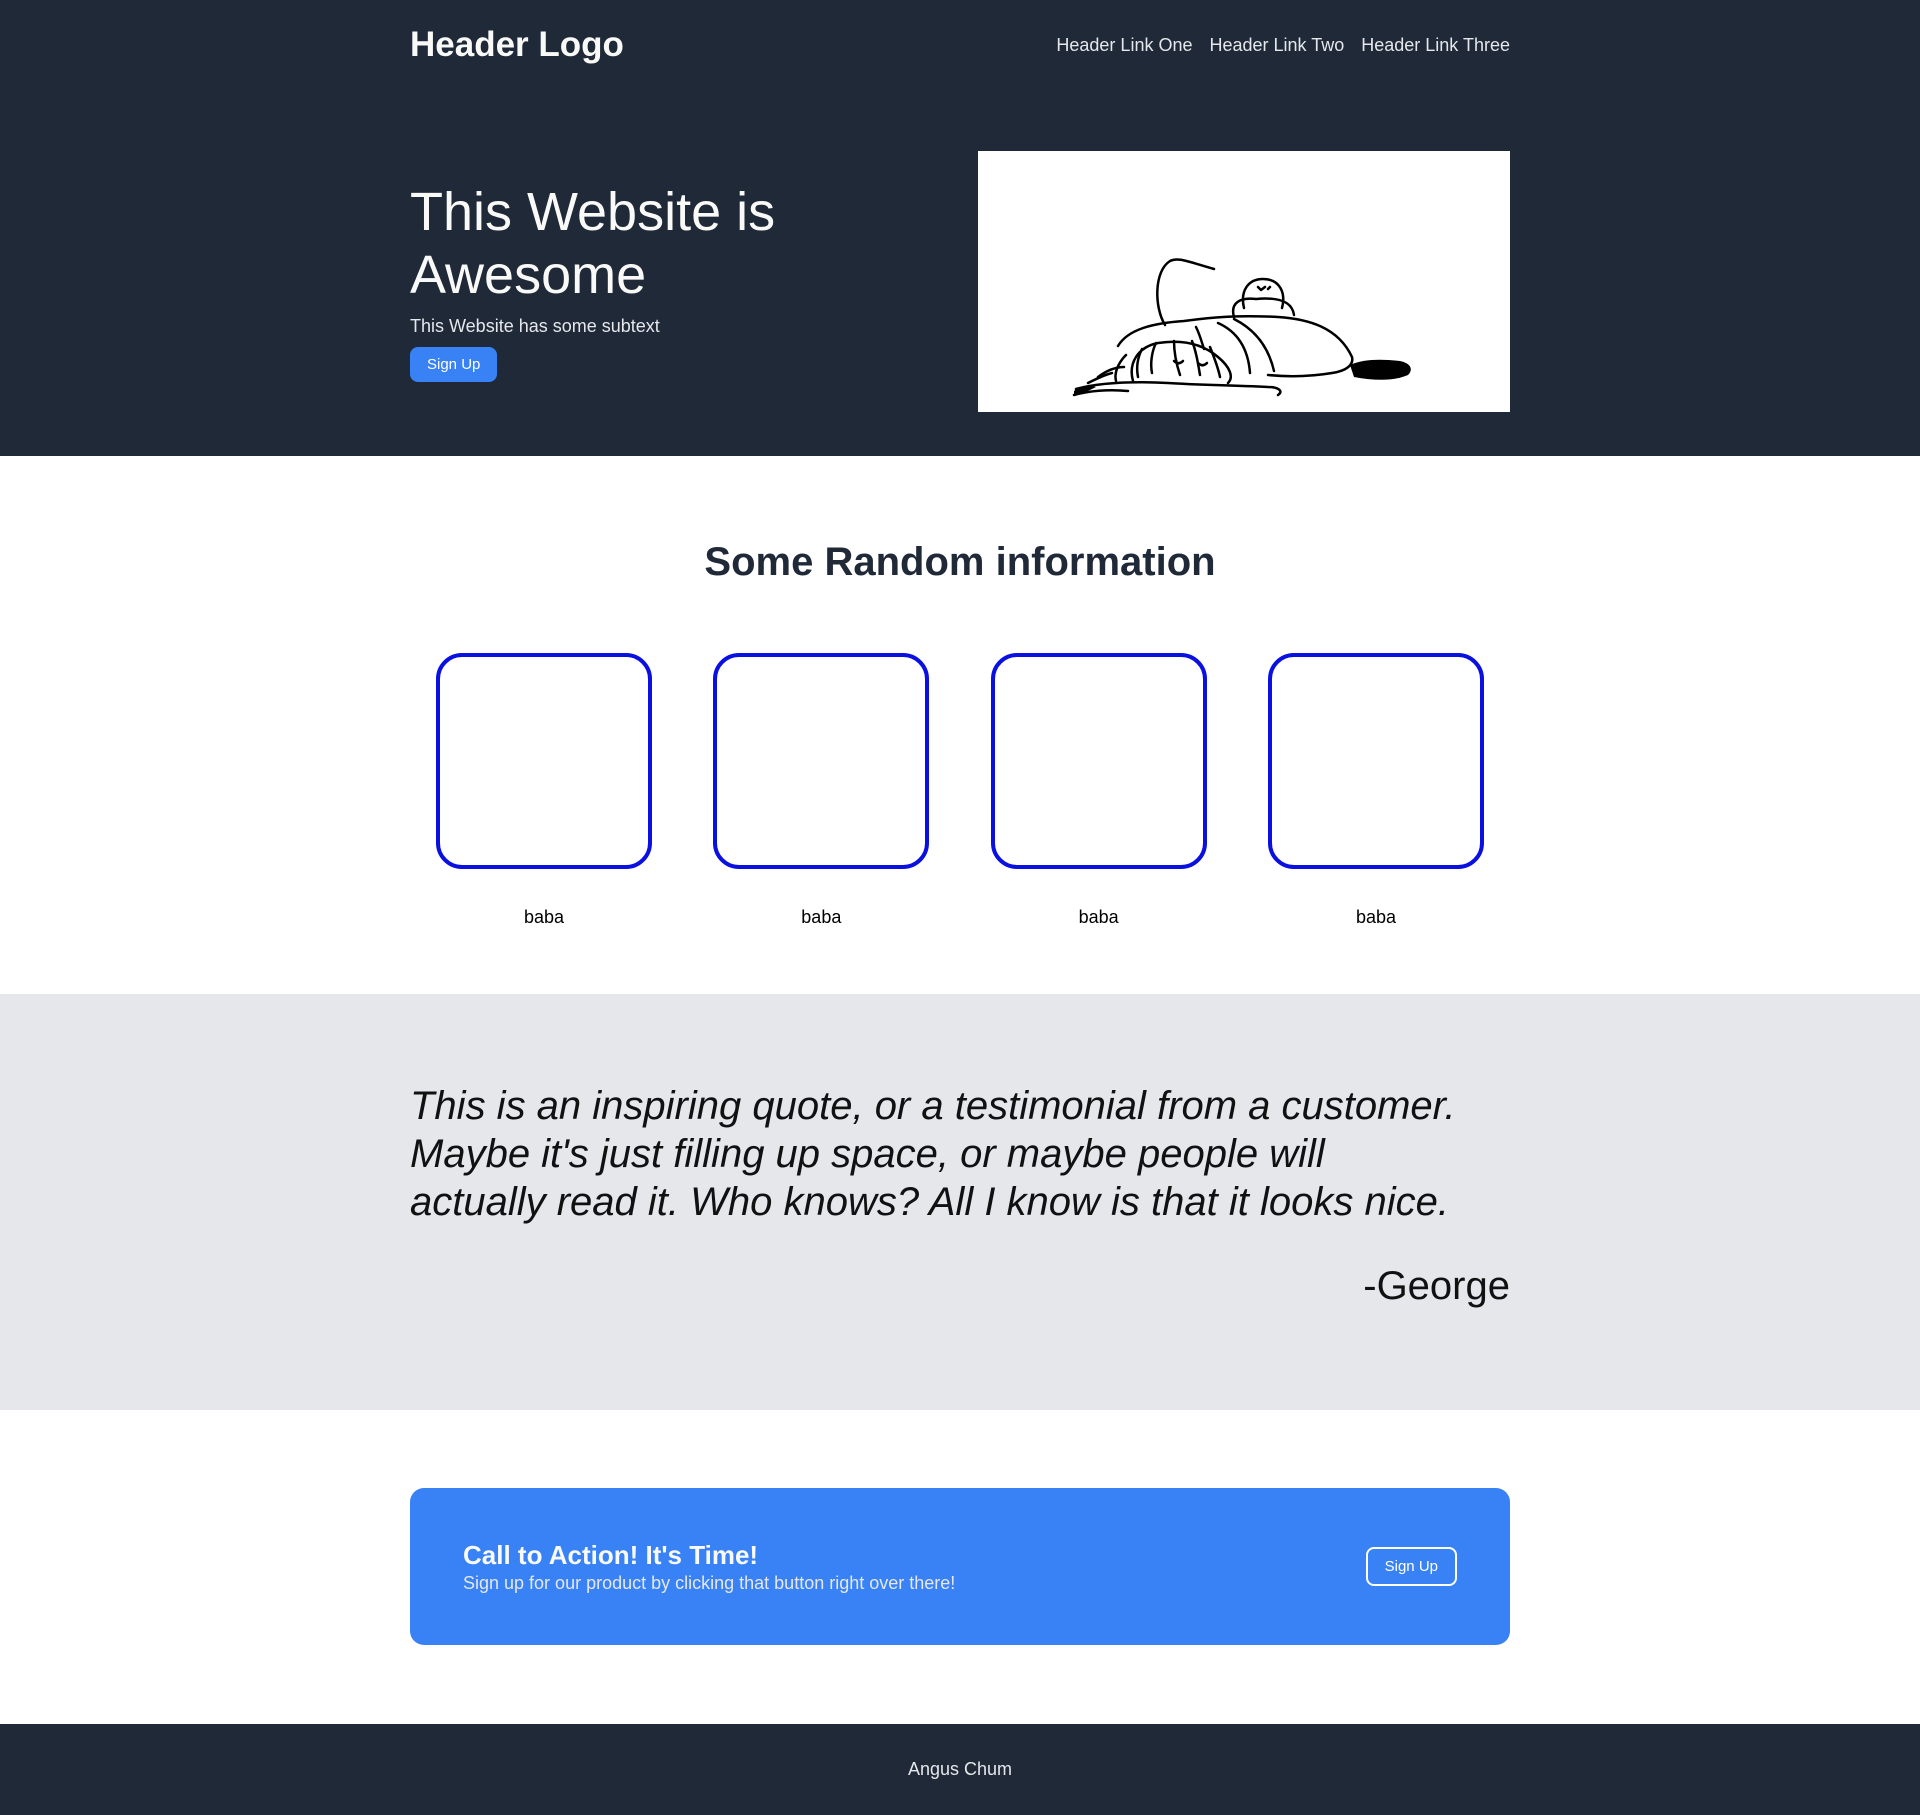 Image resolution: width=1920 pixels, height=1815 pixels. I want to click on info-title: Some Random information, so click(960, 562).